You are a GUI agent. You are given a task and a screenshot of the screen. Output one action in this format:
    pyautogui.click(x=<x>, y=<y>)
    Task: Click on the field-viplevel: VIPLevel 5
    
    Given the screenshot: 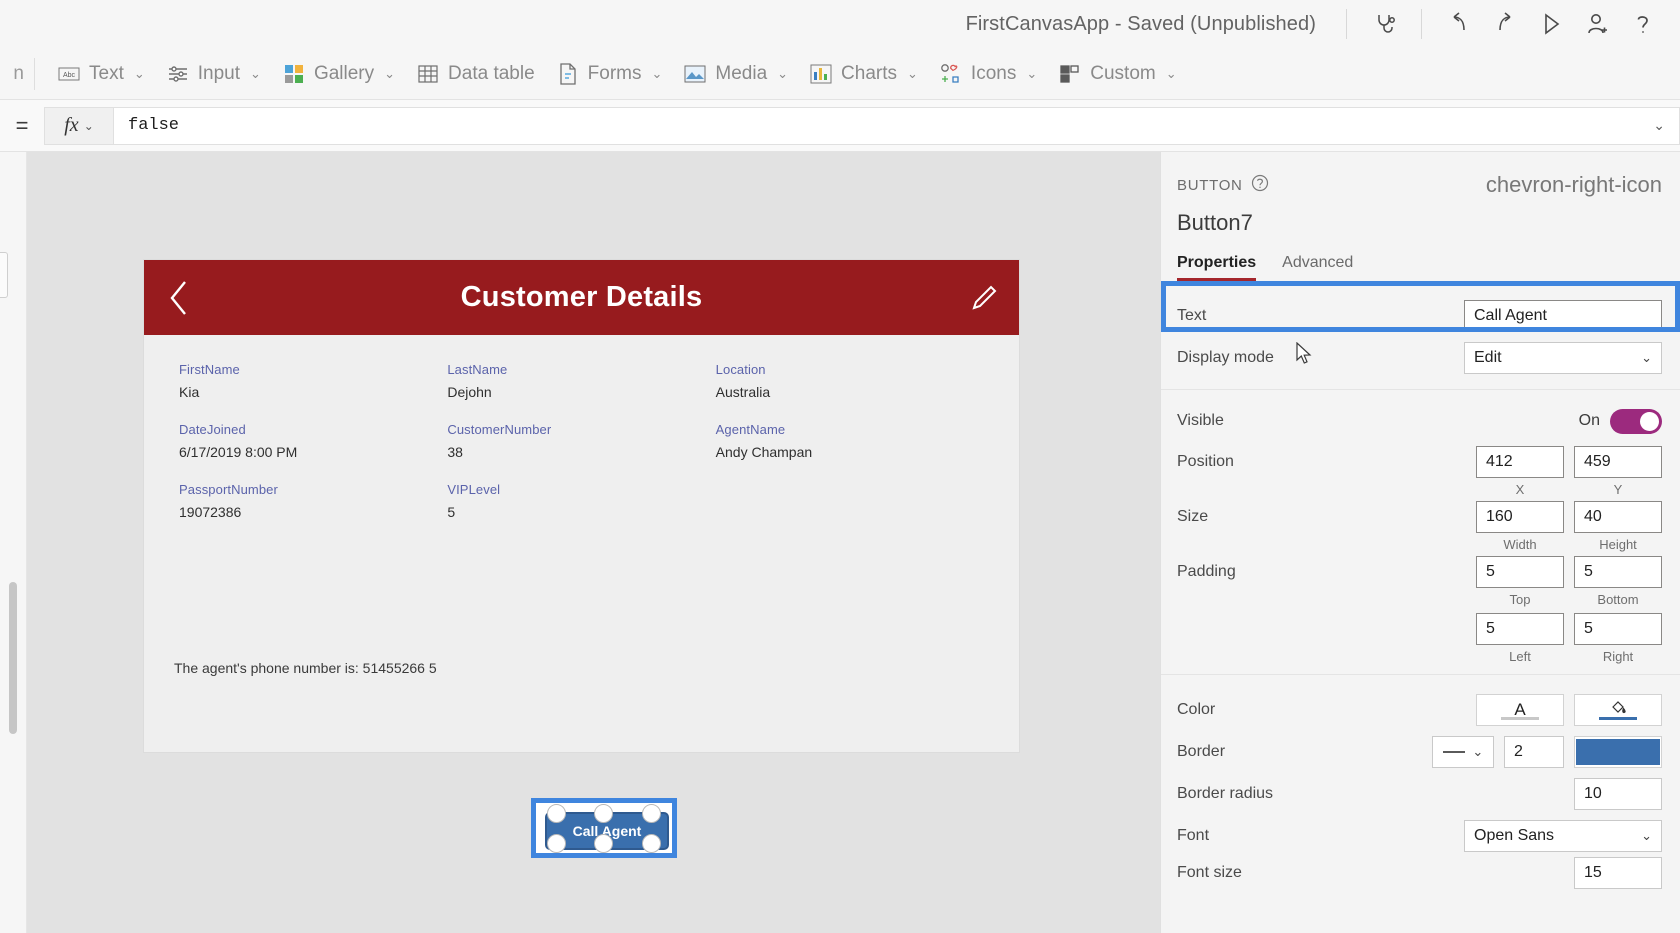 What is the action you would take?
    pyautogui.click(x=581, y=501)
    